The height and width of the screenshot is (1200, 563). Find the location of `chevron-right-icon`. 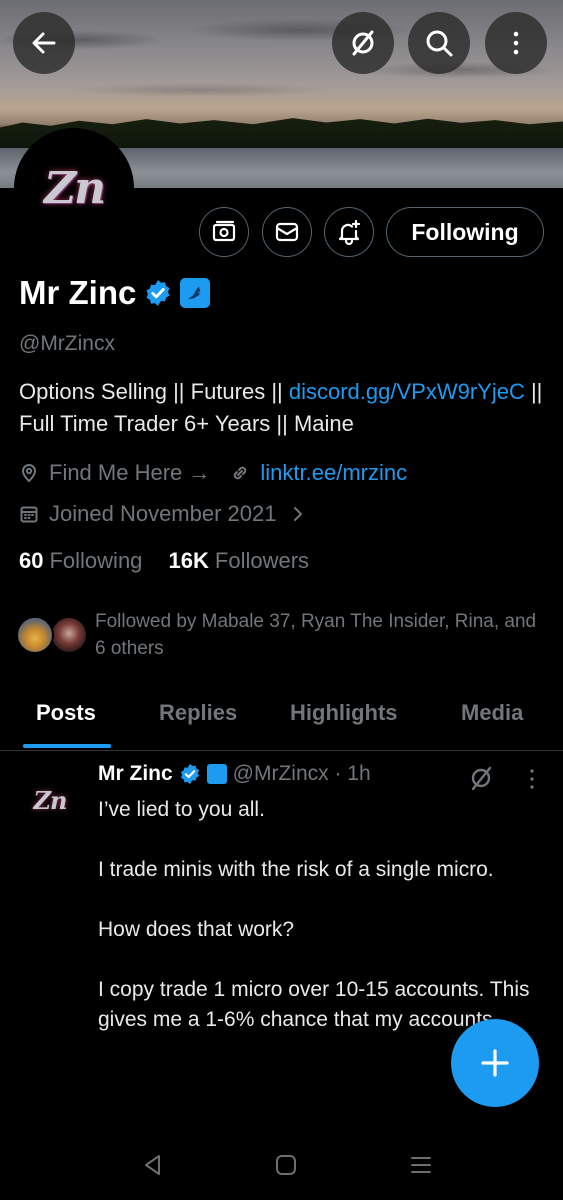

chevron-right-icon is located at coordinates (298, 514).